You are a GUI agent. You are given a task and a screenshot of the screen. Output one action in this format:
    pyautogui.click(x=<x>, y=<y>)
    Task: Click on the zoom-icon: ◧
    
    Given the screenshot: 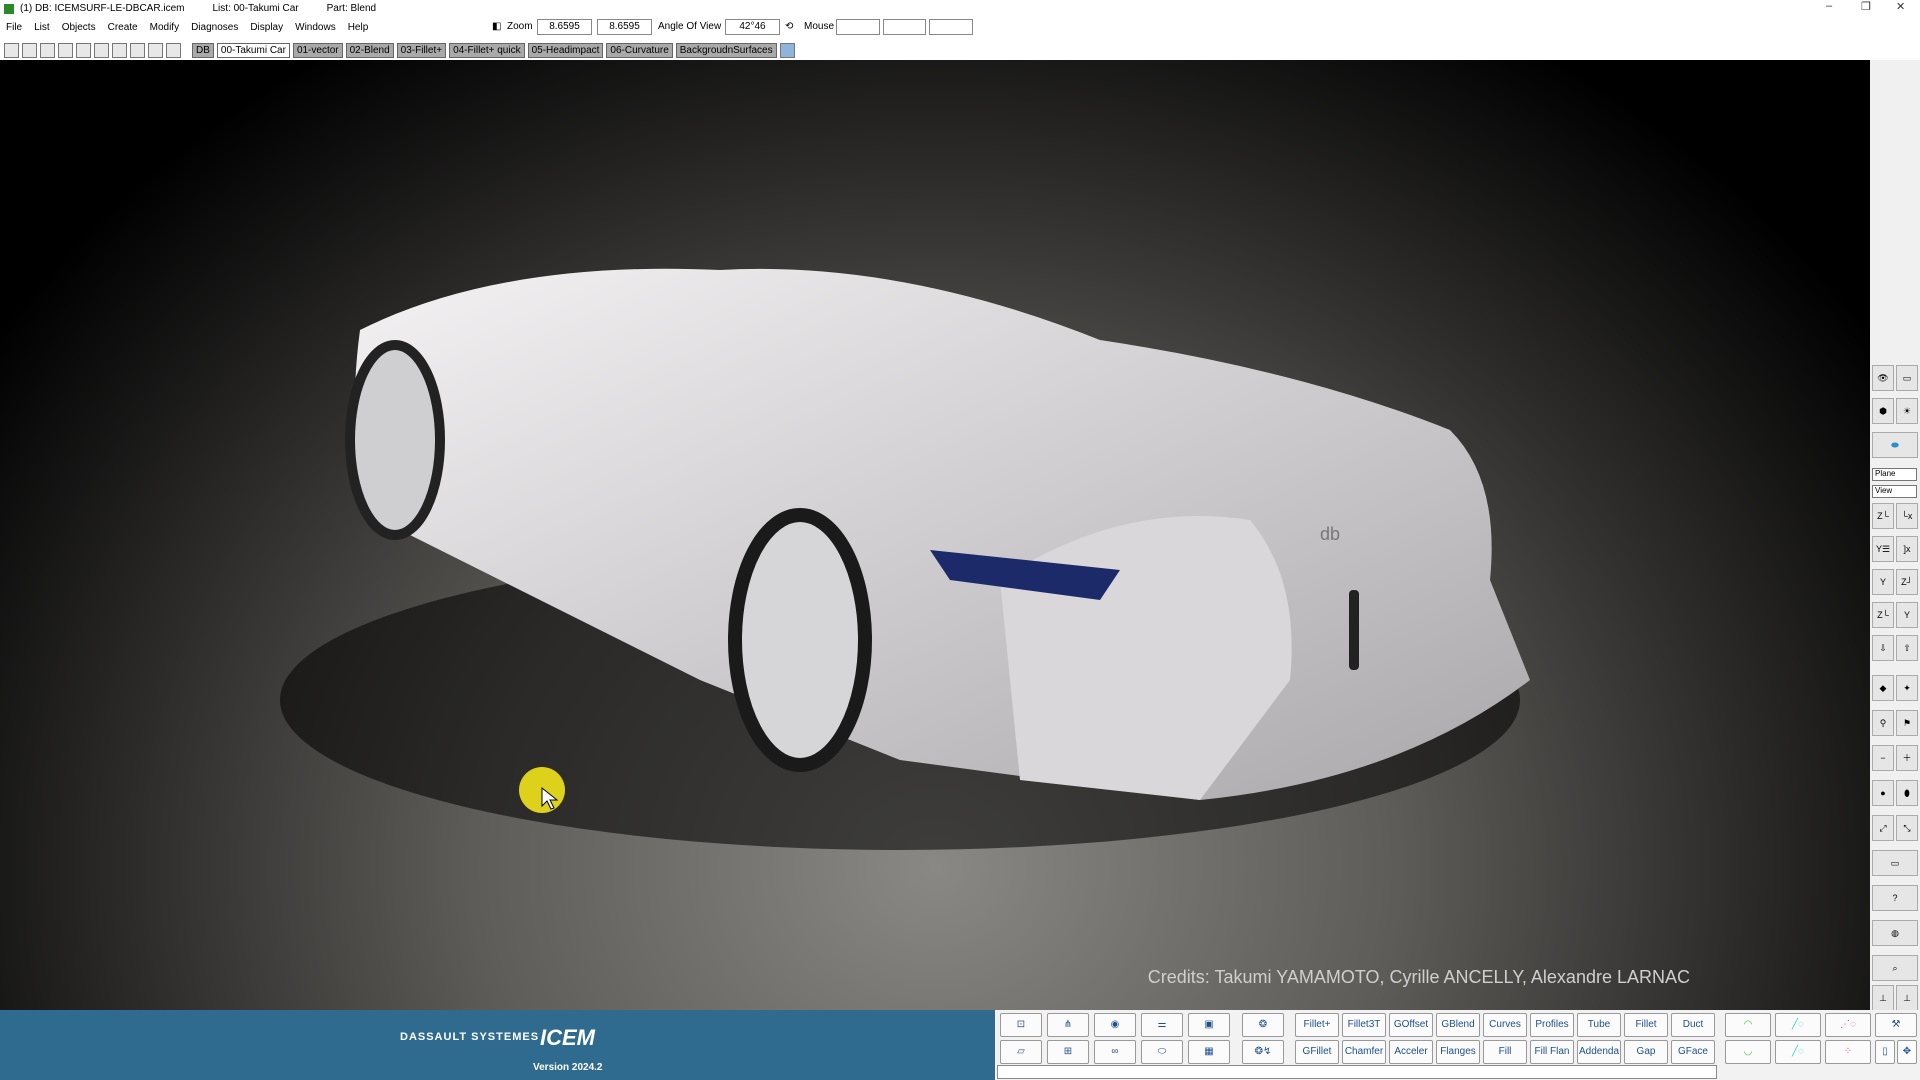 What is the action you would take?
    pyautogui.click(x=496, y=26)
    